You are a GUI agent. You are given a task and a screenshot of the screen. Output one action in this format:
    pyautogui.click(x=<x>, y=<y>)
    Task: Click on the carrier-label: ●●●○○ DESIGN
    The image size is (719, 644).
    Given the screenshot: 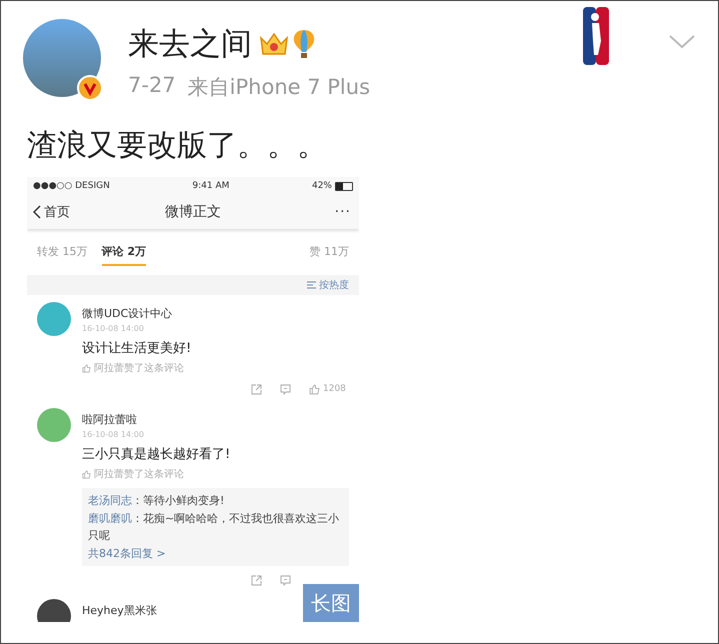 What is the action you would take?
    pyautogui.click(x=71, y=186)
    